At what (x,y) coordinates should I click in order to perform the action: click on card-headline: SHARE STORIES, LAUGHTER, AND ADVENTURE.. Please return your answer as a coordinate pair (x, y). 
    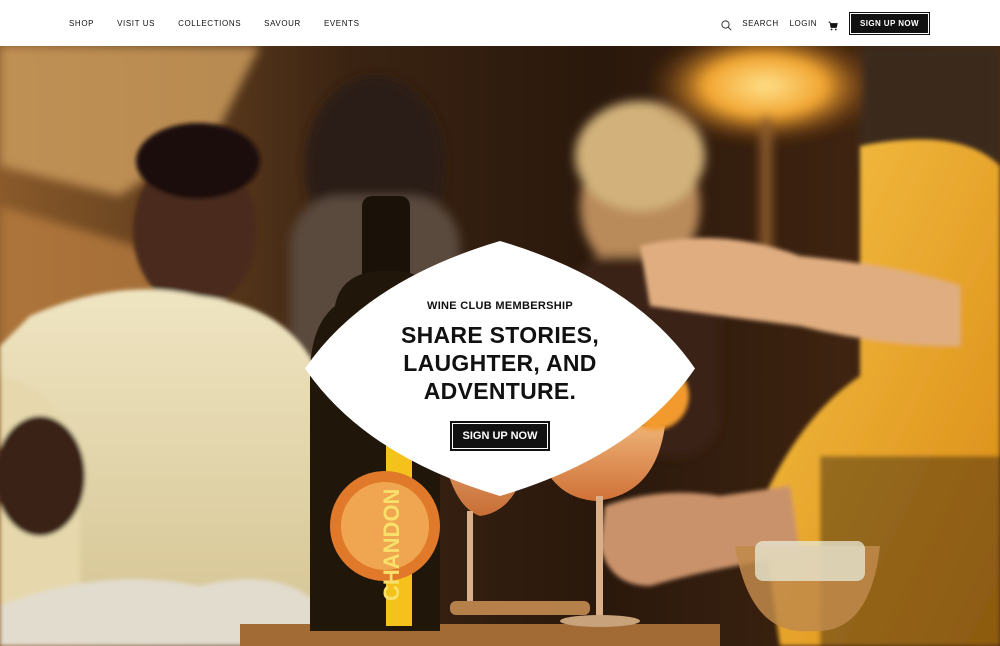
    Looking at the image, I should click on (500, 363).